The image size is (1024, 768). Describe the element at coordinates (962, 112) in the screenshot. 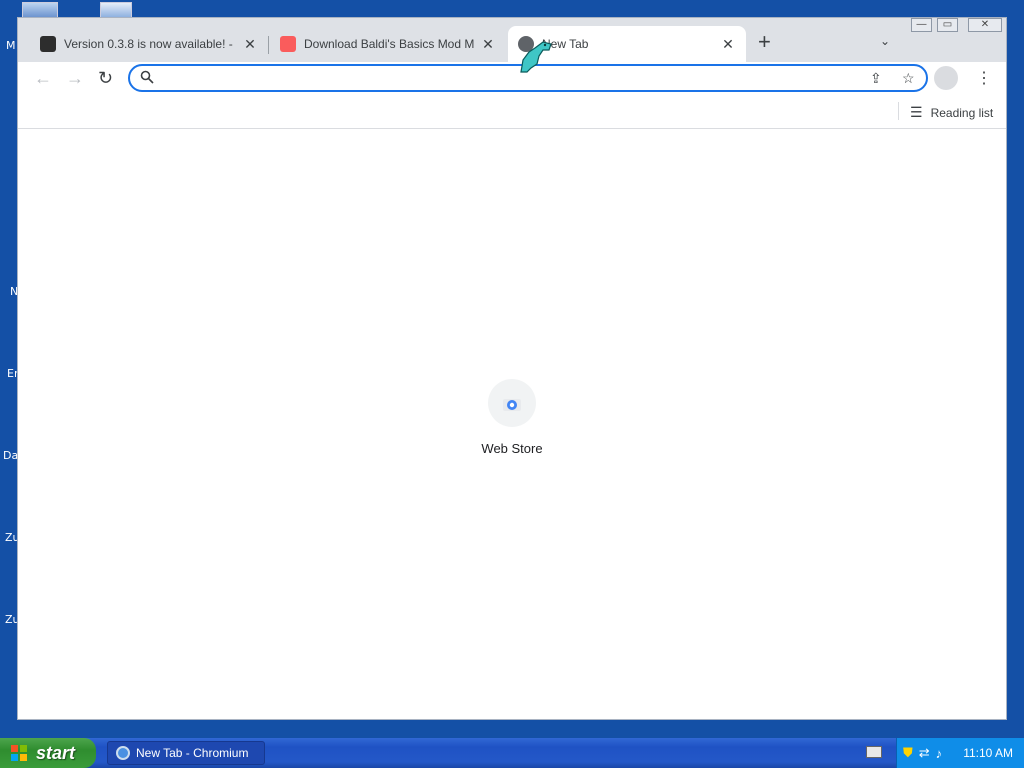

I see `reading-list-label: Reading list` at that location.